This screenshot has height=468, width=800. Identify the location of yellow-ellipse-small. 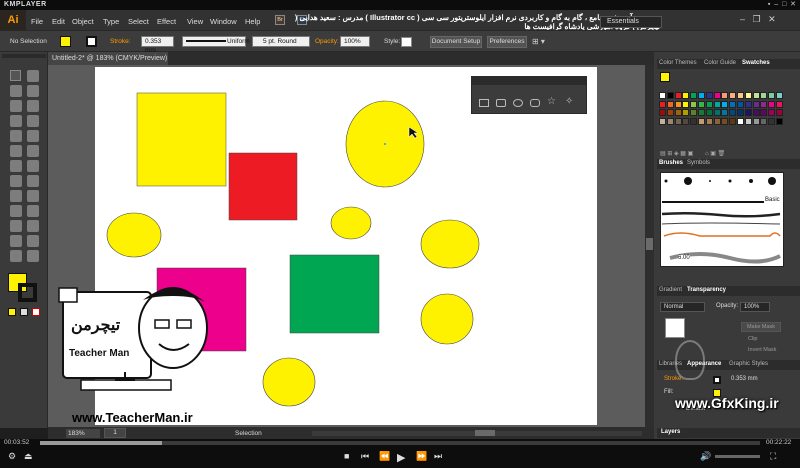
(351, 223).